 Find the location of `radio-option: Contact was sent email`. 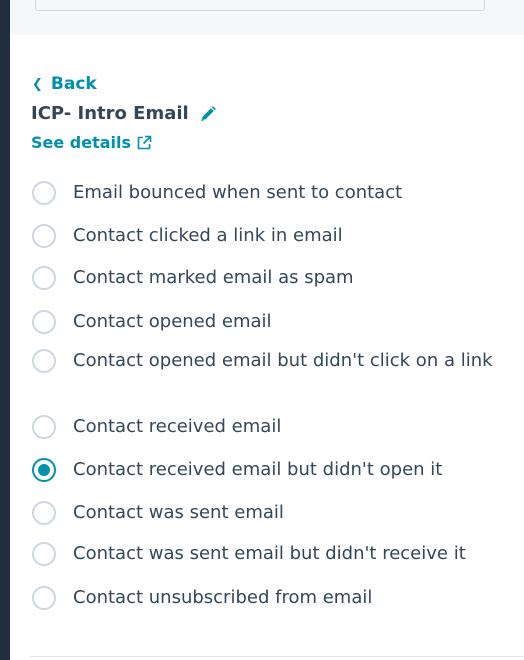

radio-option: Contact was sent email is located at coordinates (262, 513).